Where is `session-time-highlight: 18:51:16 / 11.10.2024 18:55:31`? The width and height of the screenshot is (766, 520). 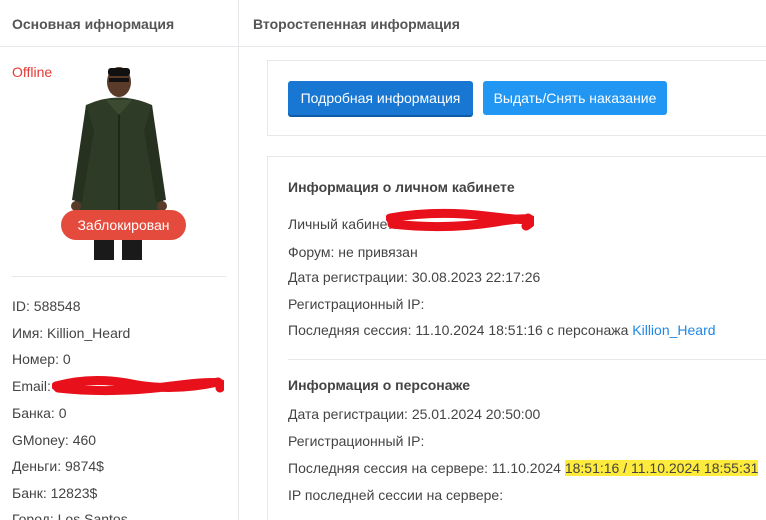 session-time-highlight: 18:51:16 / 11.10.2024 18:55:31 is located at coordinates (661, 468).